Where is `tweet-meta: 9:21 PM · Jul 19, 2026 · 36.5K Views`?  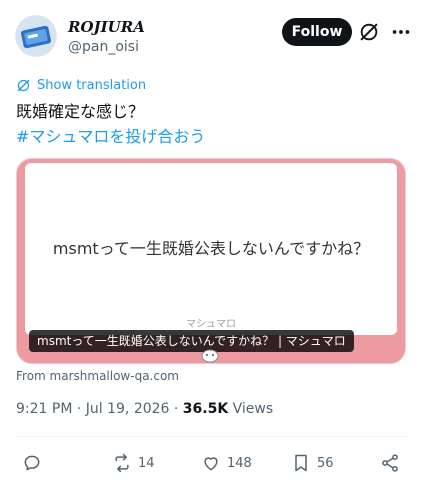 tweet-meta: 9:21 PM · Jul 19, 2026 · 36.5K Views is located at coordinates (144, 409).